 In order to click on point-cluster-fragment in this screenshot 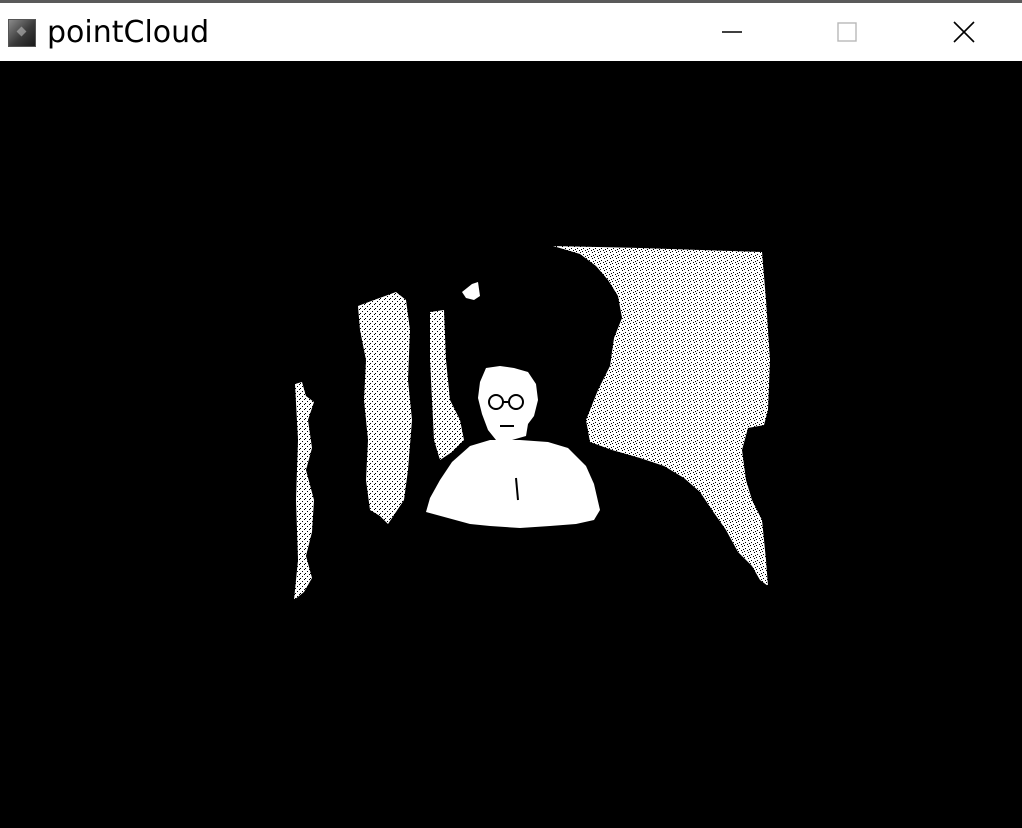, I will do `click(471, 291)`.